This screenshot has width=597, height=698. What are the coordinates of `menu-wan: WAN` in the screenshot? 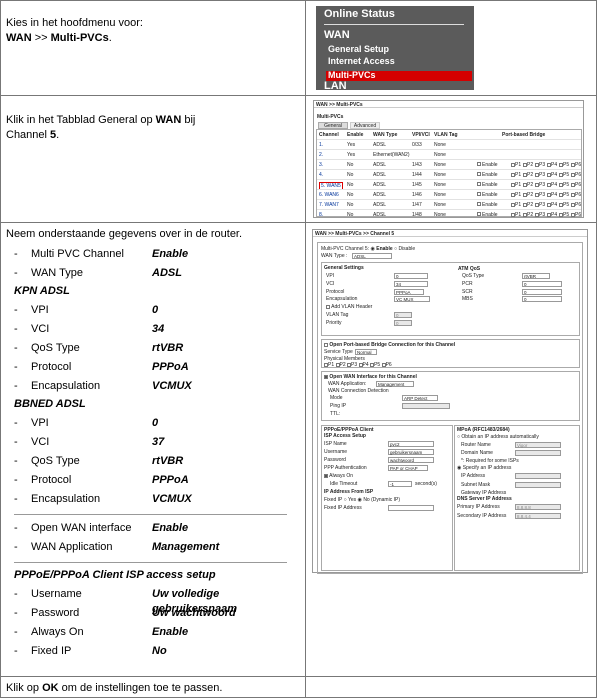 It's located at (337, 35).